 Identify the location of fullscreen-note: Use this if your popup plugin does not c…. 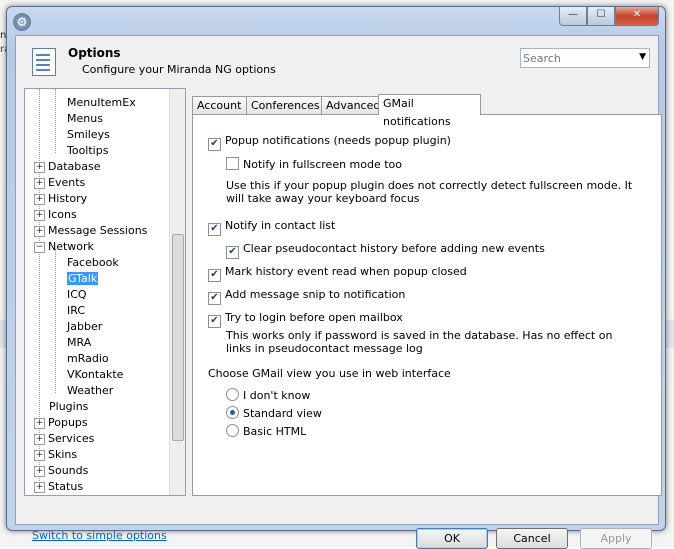
(429, 192).